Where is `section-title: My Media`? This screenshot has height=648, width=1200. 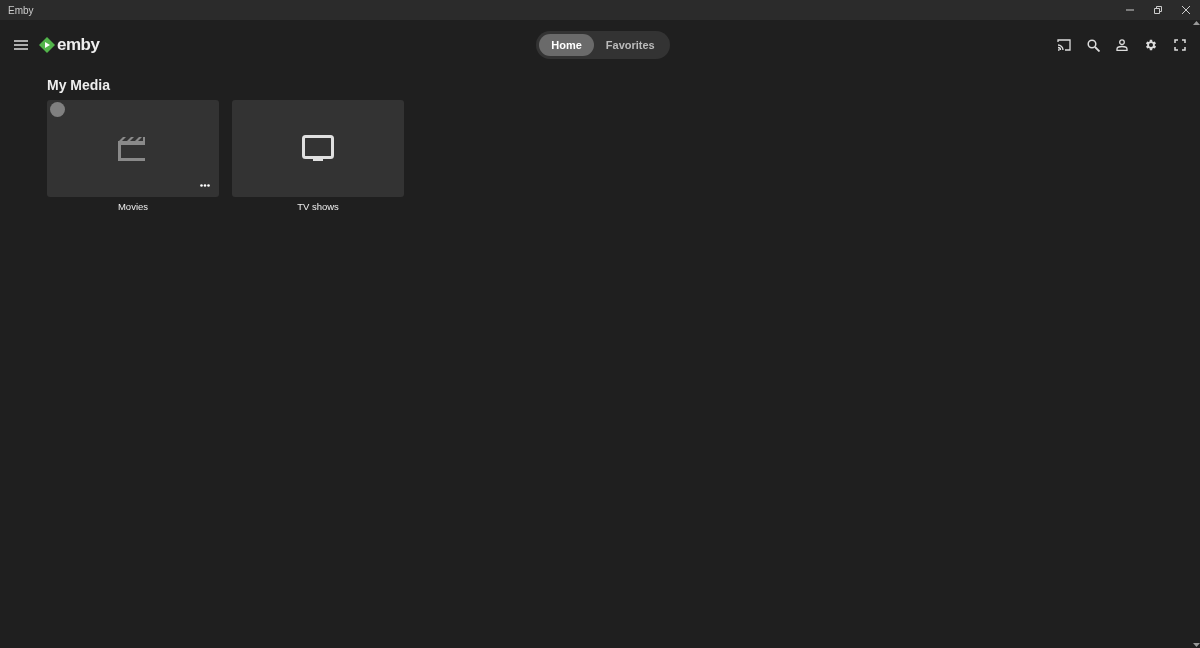
section-title: My Media is located at coordinates (79, 85).